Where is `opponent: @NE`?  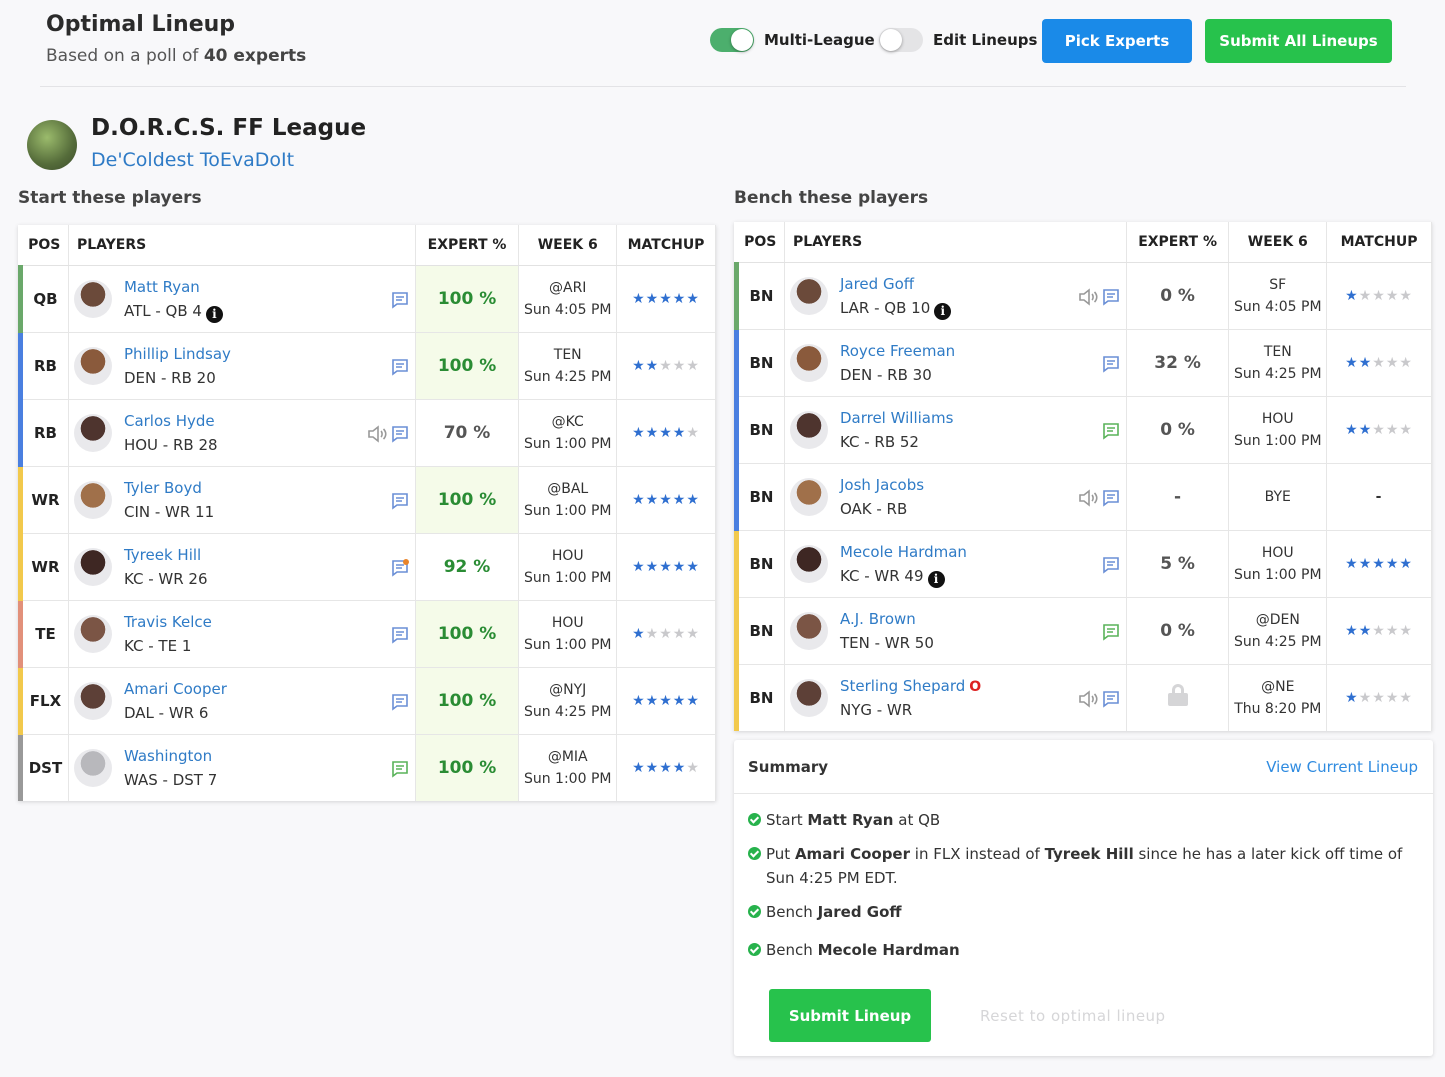 opponent: @NE is located at coordinates (1278, 686).